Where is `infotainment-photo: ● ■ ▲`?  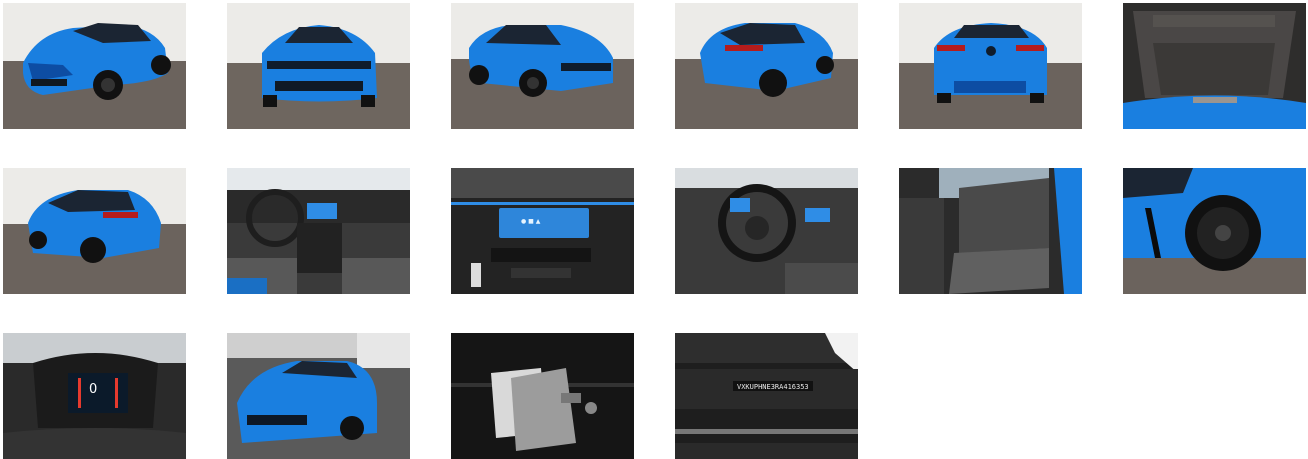 infotainment-photo: ● ■ ▲ is located at coordinates (542, 231).